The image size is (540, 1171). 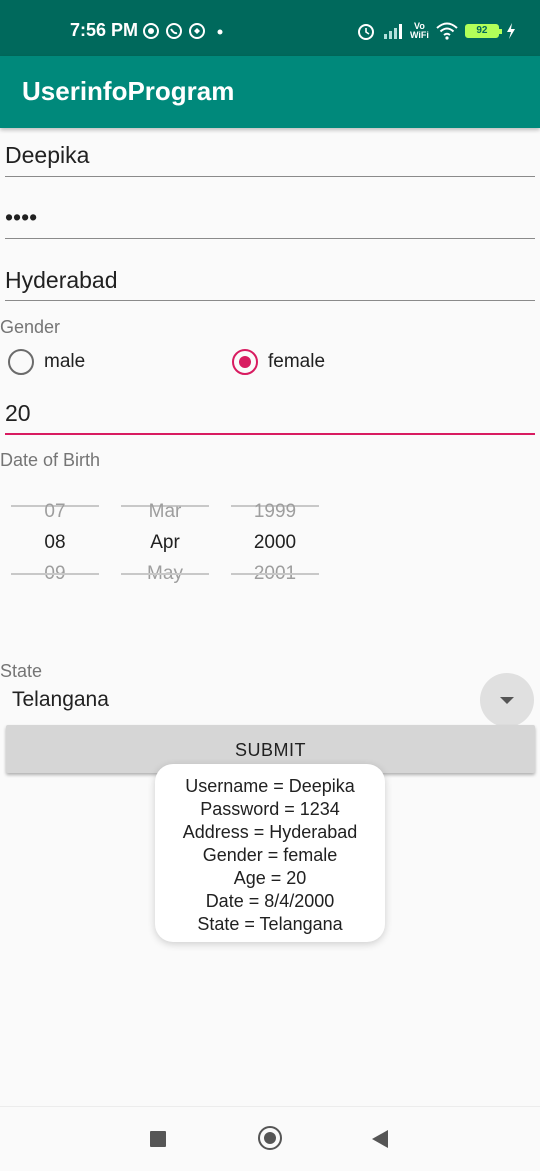 I want to click on alarm-icon, so click(x=366, y=32).